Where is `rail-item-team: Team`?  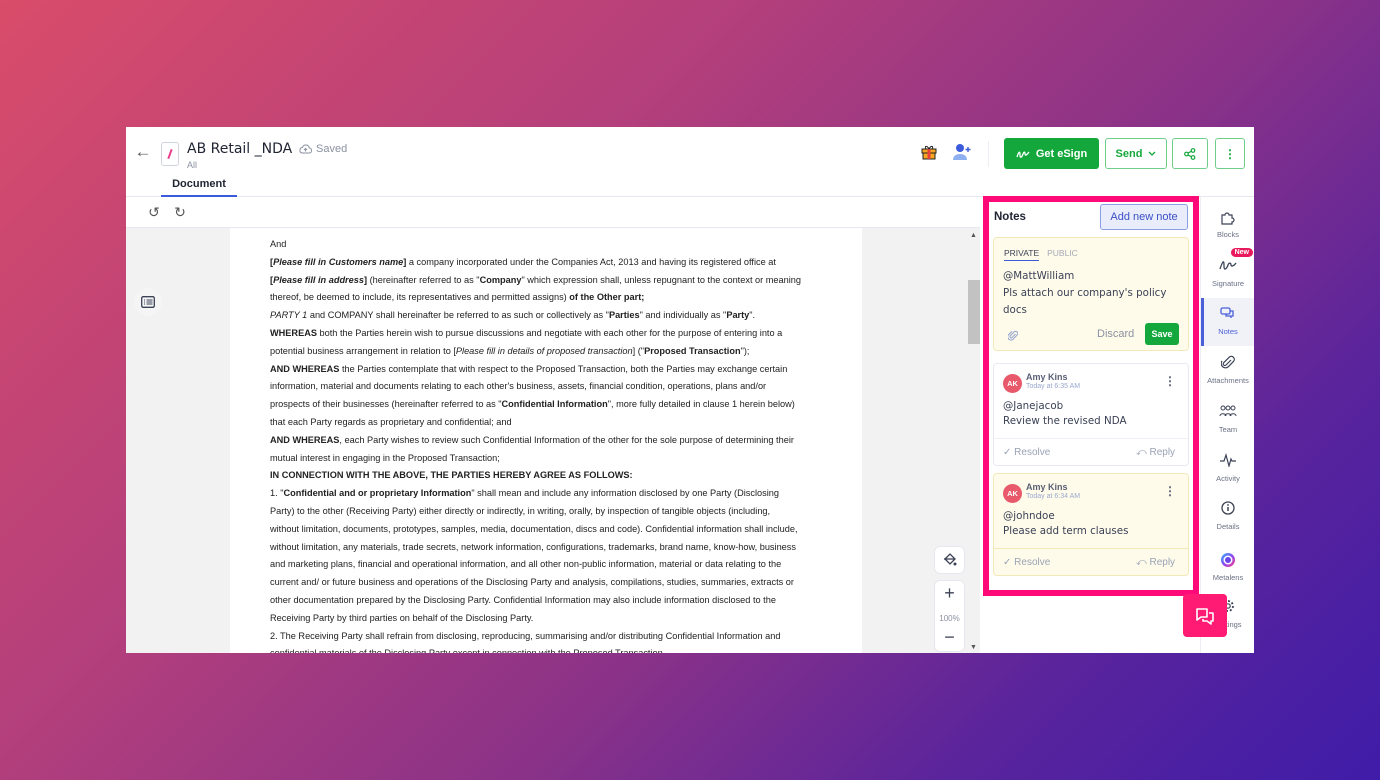 rail-item-team: Team is located at coordinates (1227, 420).